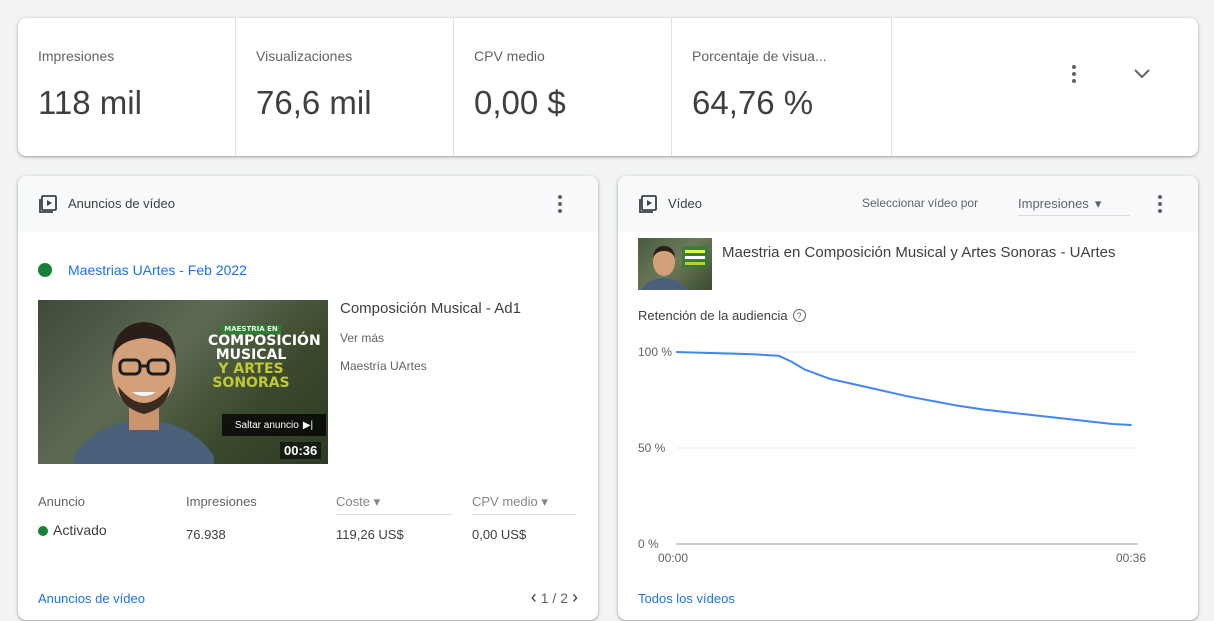 This screenshot has width=1214, height=621. Describe the element at coordinates (221, 501) in the screenshot. I see `column-header-impressions: Impresiones` at that location.